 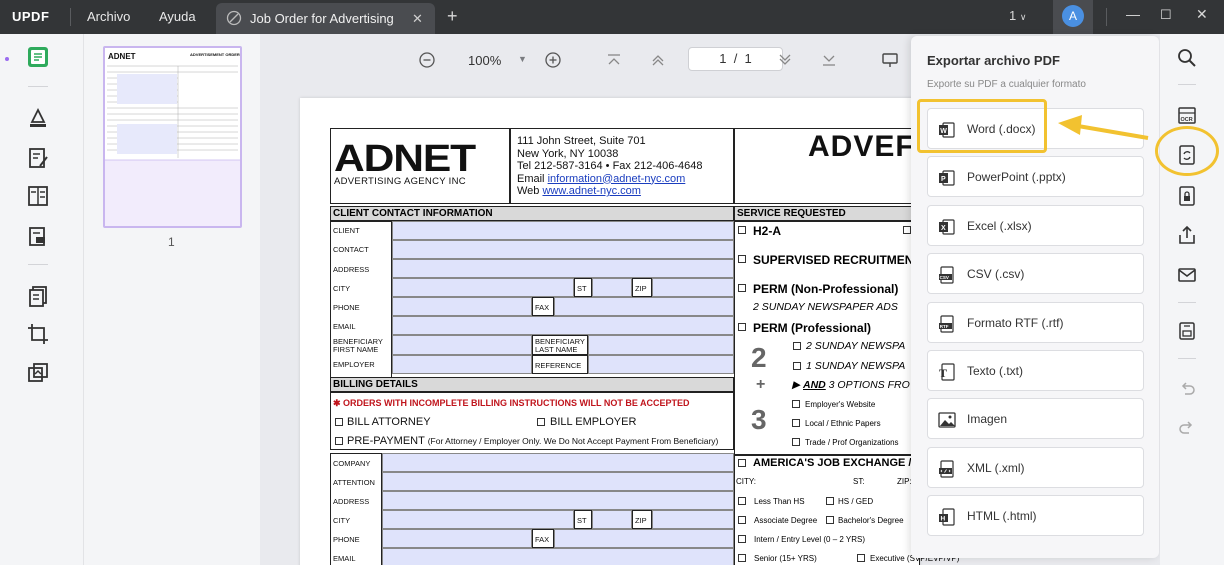 What do you see at coordinates (1202, 14) in the screenshot?
I see `close-window-button: ✕` at bounding box center [1202, 14].